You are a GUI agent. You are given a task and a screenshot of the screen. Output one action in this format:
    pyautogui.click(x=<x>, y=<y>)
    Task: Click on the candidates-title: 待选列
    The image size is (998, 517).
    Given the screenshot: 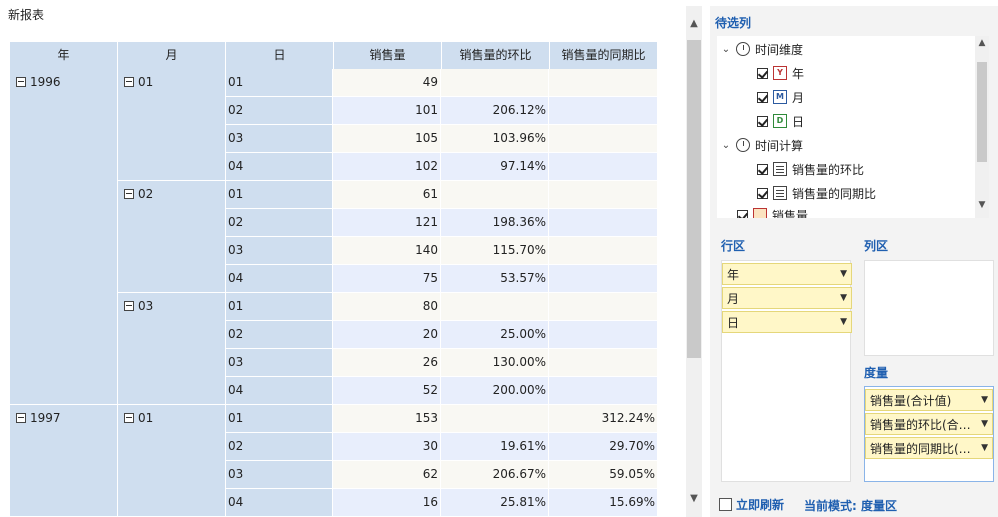 What is the action you would take?
    pyautogui.click(x=733, y=23)
    